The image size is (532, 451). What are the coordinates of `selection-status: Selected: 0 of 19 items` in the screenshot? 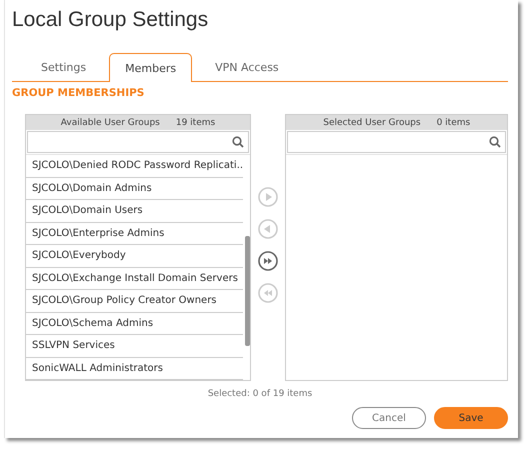 It's located at (260, 394).